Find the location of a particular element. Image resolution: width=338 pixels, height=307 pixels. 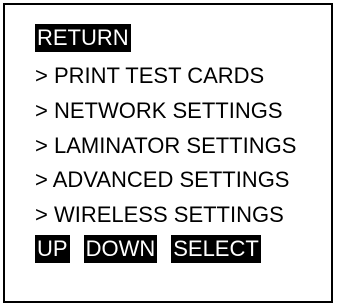

down-button: DOWN is located at coordinates (120, 249).